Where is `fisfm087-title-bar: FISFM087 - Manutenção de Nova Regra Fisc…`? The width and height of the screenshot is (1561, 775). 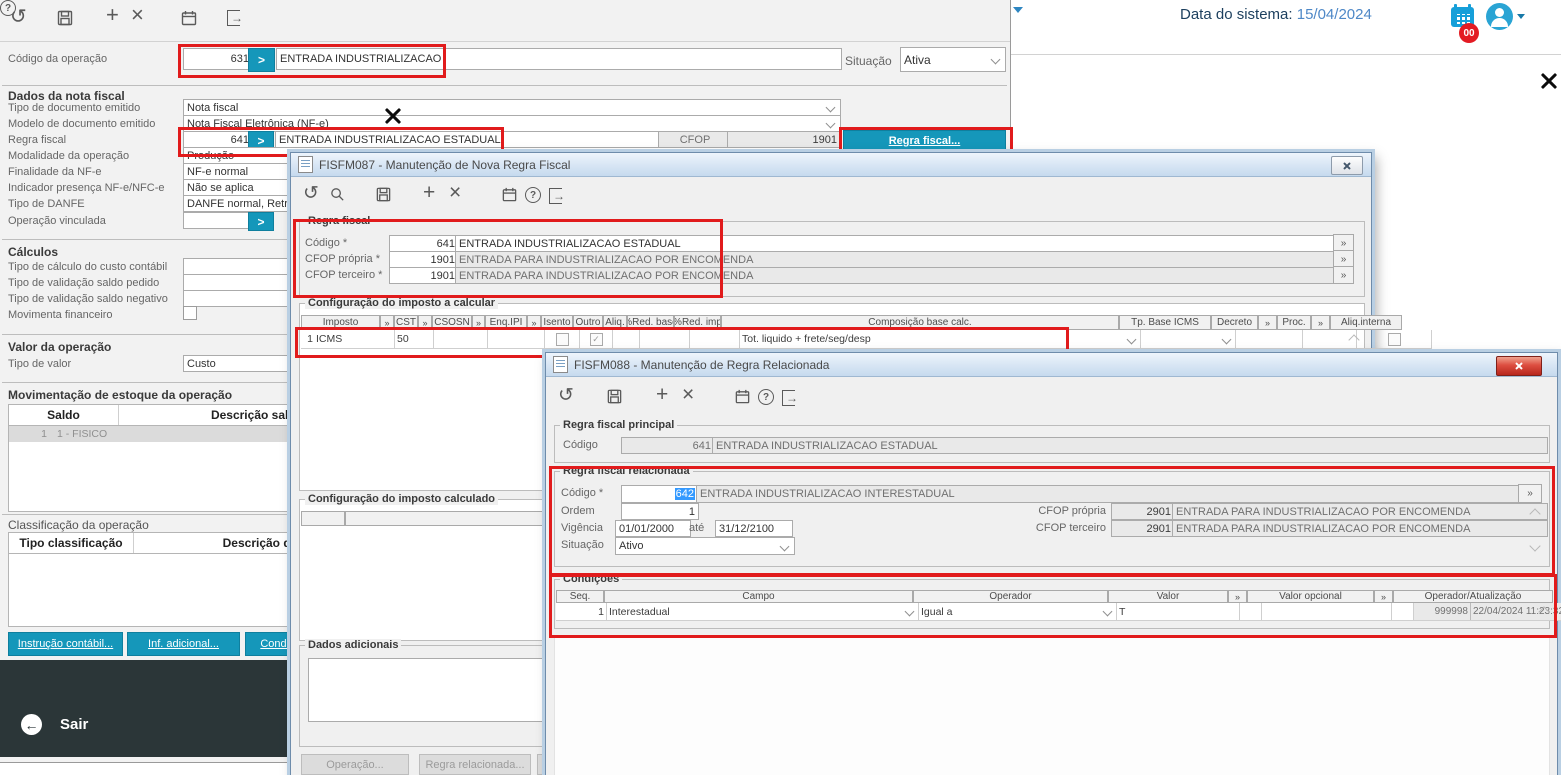 fisfm087-title-bar: FISFM087 - Manutenção de Nova Regra Fisc… is located at coordinates (831, 165).